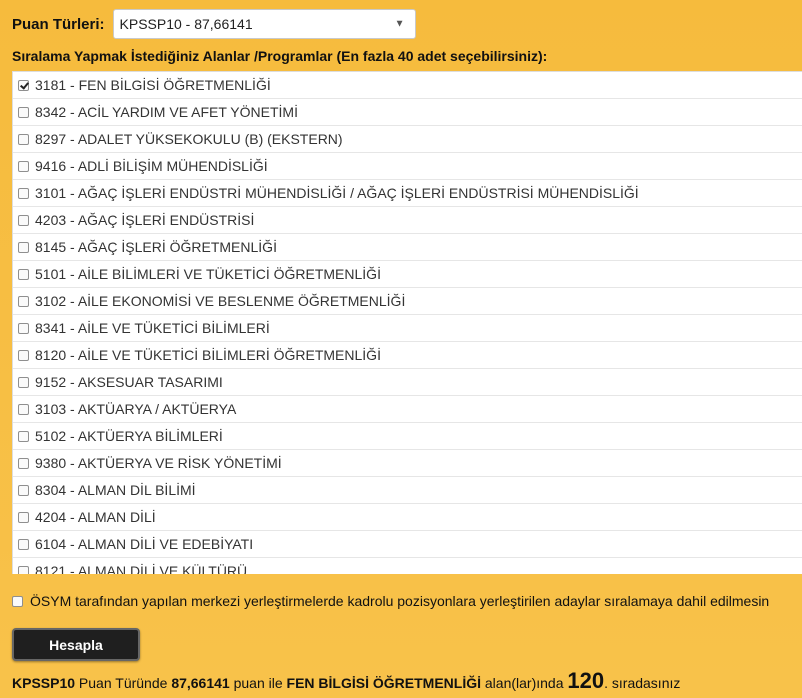 The height and width of the screenshot is (698, 802). Describe the element at coordinates (264, 24) in the screenshot. I see `score-type-select: KPSSP10 - 87,66141 ▼` at that location.